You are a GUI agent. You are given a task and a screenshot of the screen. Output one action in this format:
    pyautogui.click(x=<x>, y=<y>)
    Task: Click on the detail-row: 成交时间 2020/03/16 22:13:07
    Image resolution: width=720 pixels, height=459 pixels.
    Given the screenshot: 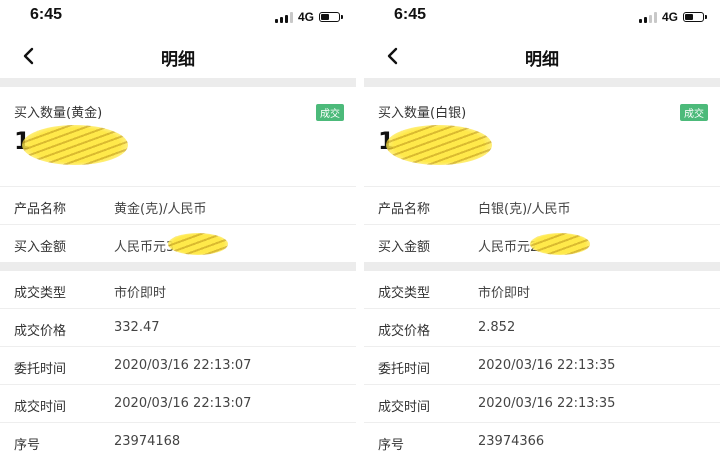 What is the action you would take?
    pyautogui.click(x=178, y=404)
    